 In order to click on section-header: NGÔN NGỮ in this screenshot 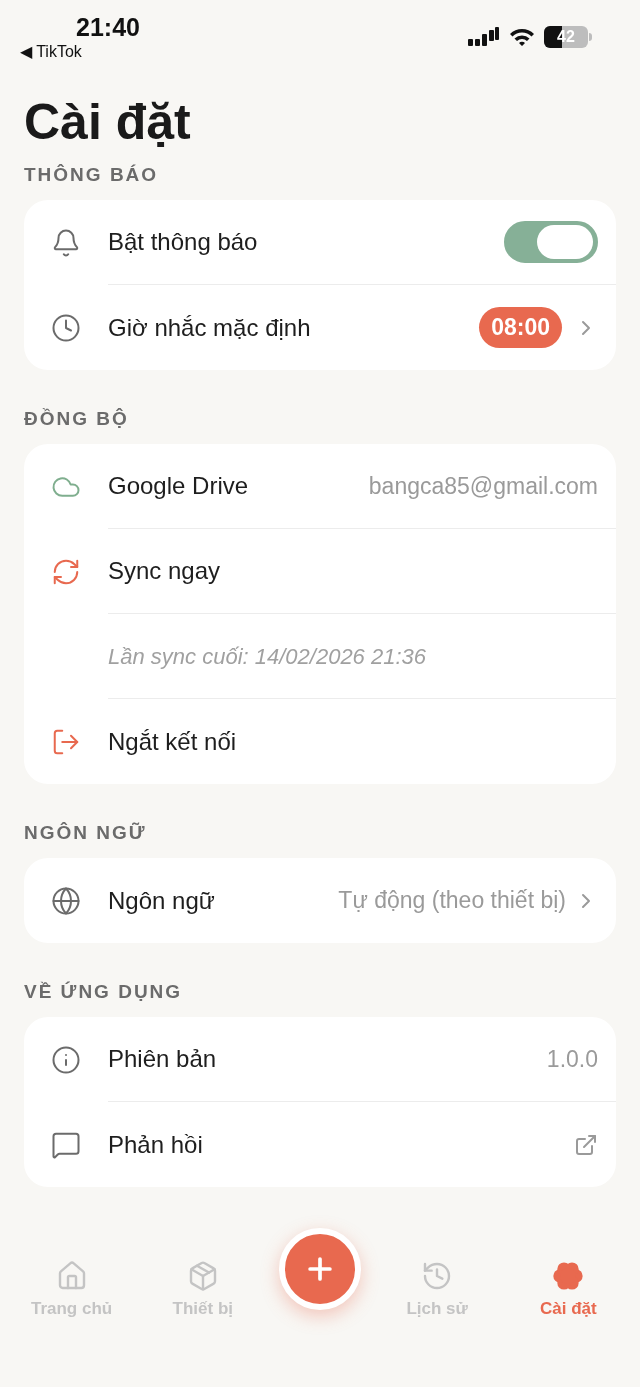, I will do `click(86, 833)`.